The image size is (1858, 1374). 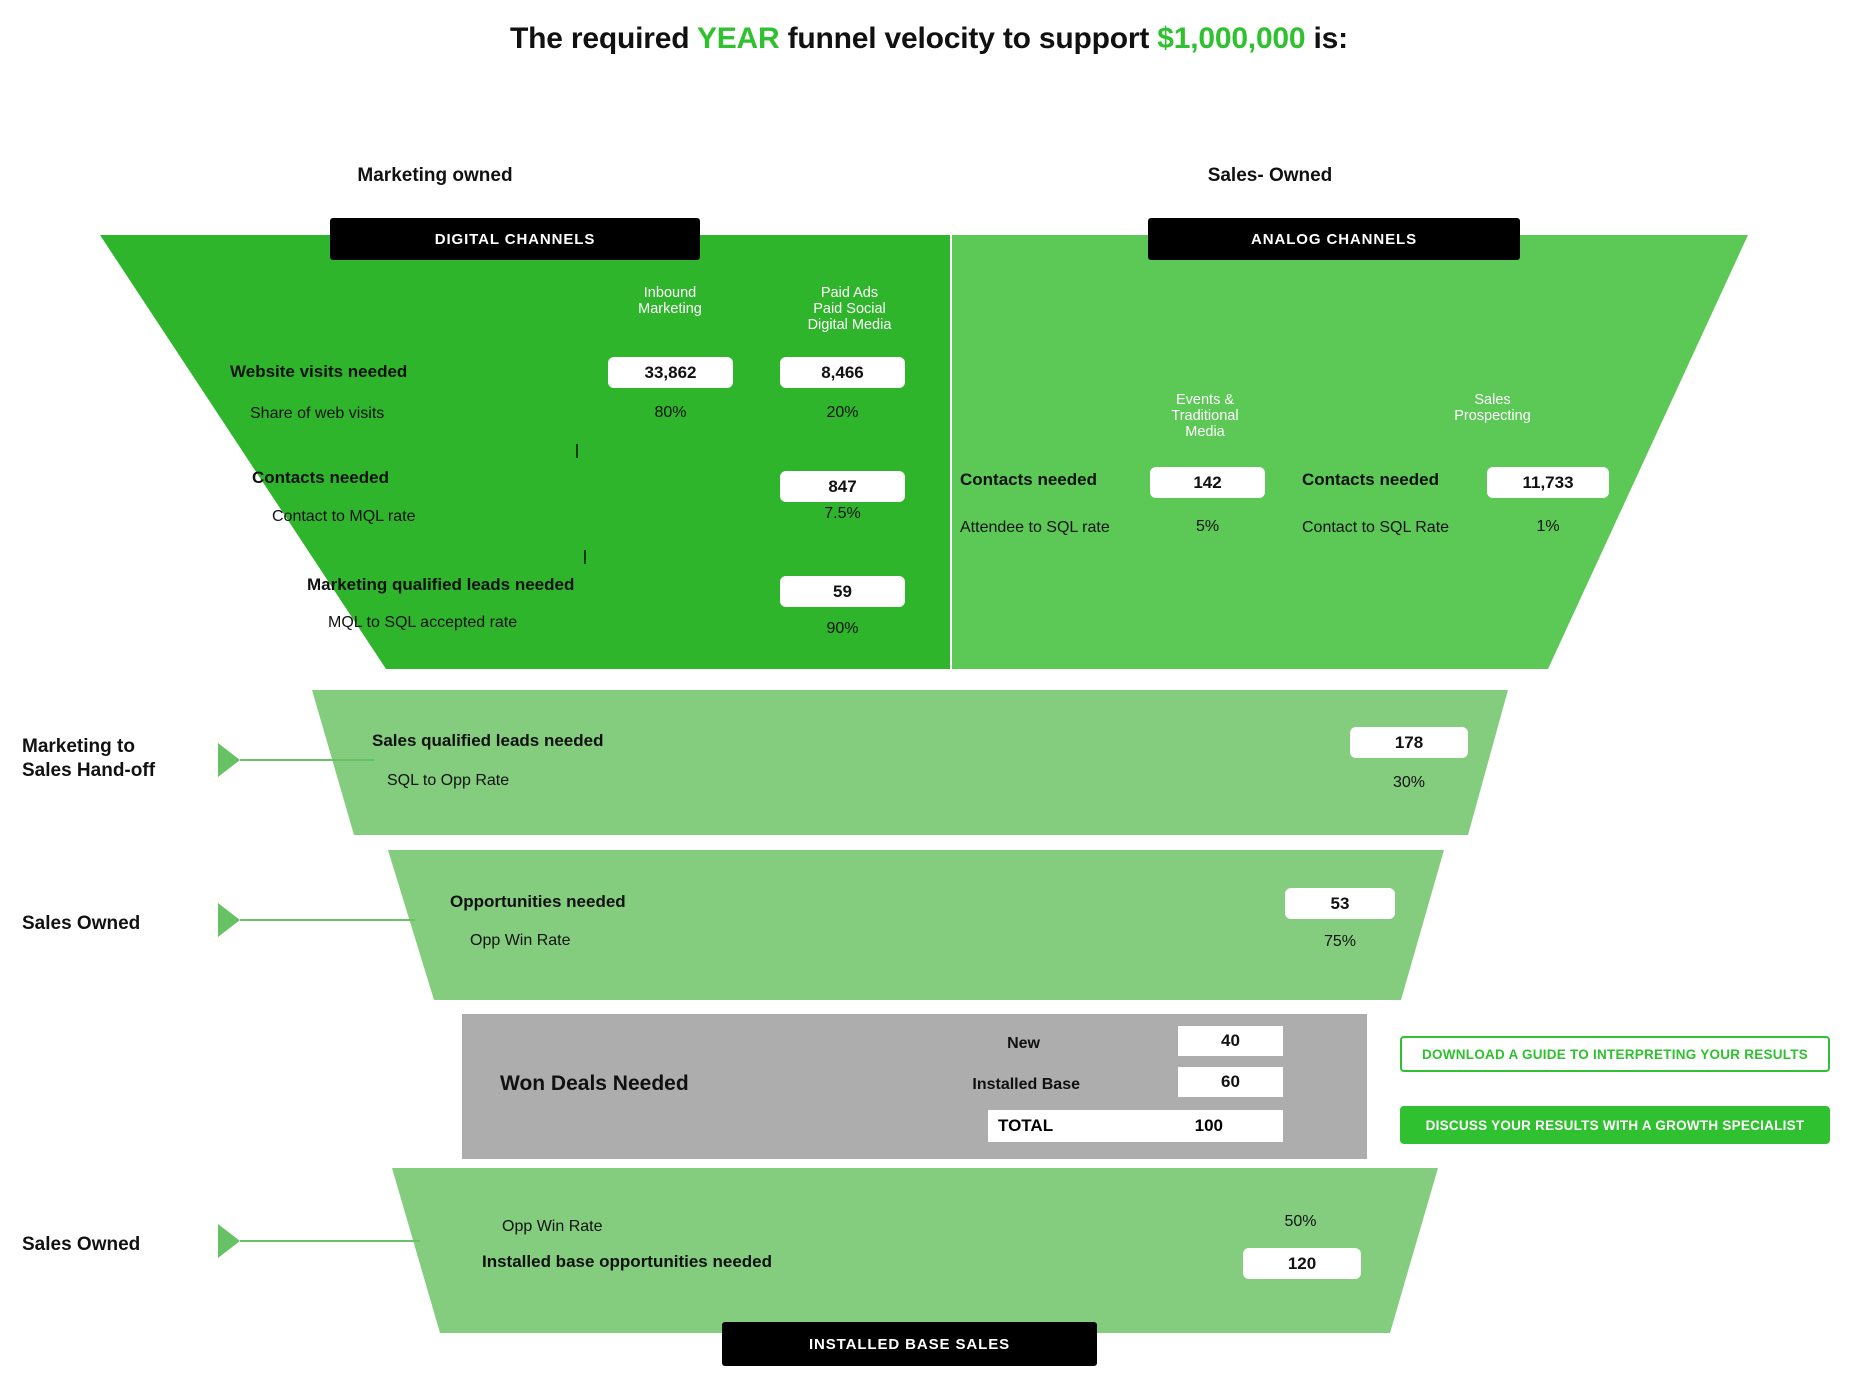 What do you see at coordinates (670, 372) in the screenshot?
I see `value-website-visits-inbound: 33,862` at bounding box center [670, 372].